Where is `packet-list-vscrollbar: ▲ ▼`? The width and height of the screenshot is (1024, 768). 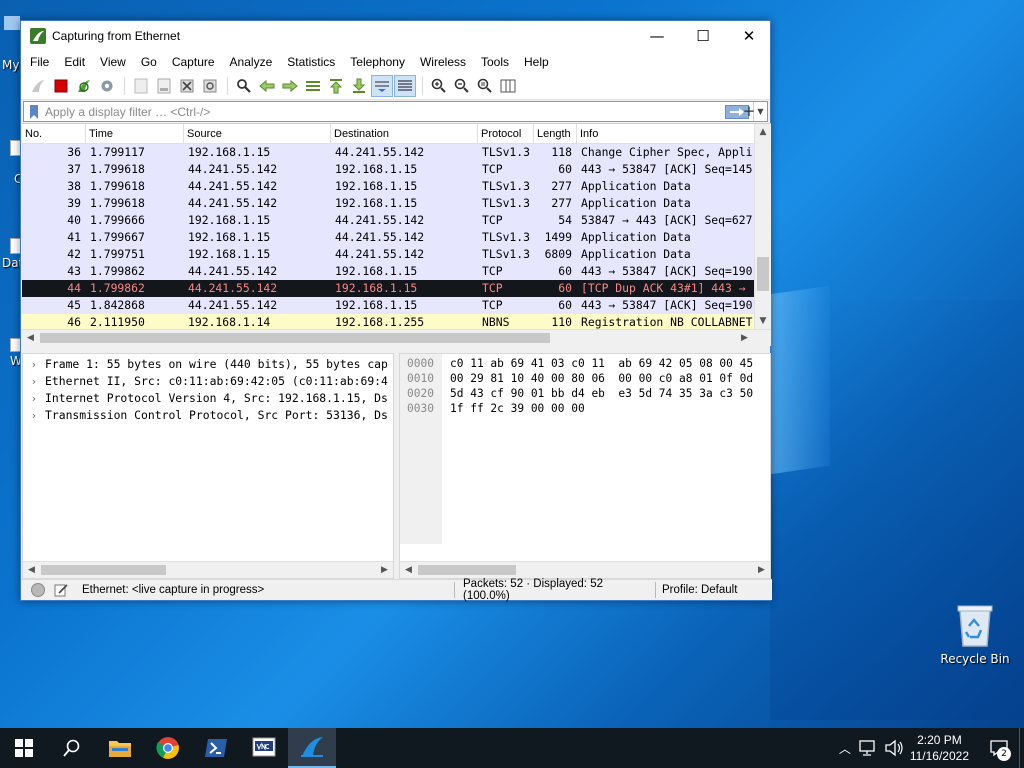 packet-list-vscrollbar: ▲ ▼ is located at coordinates (762, 227).